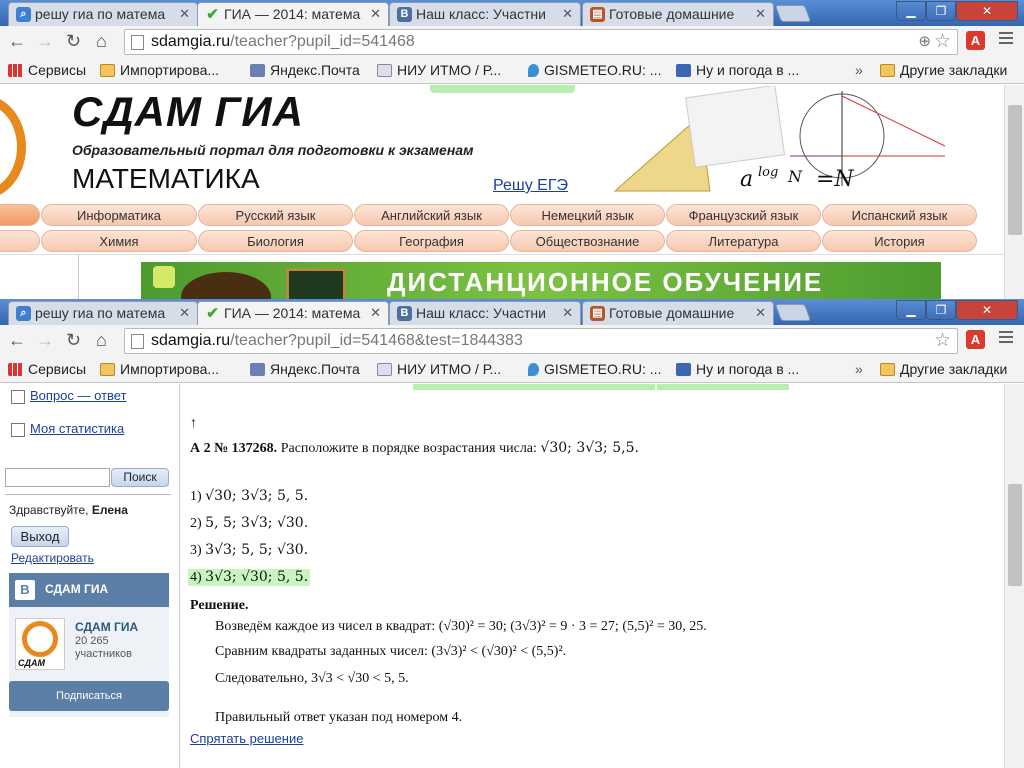  Describe the element at coordinates (100, 14) in the screenshot. I see `tab-label: решу гиа по матема` at that location.